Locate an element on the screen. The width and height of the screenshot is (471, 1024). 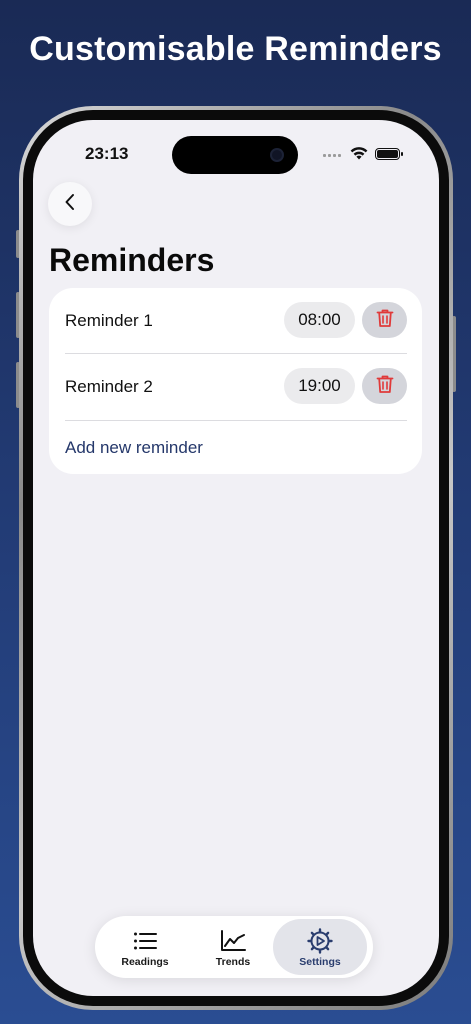
chevron-left-icon is located at coordinates (70, 204).